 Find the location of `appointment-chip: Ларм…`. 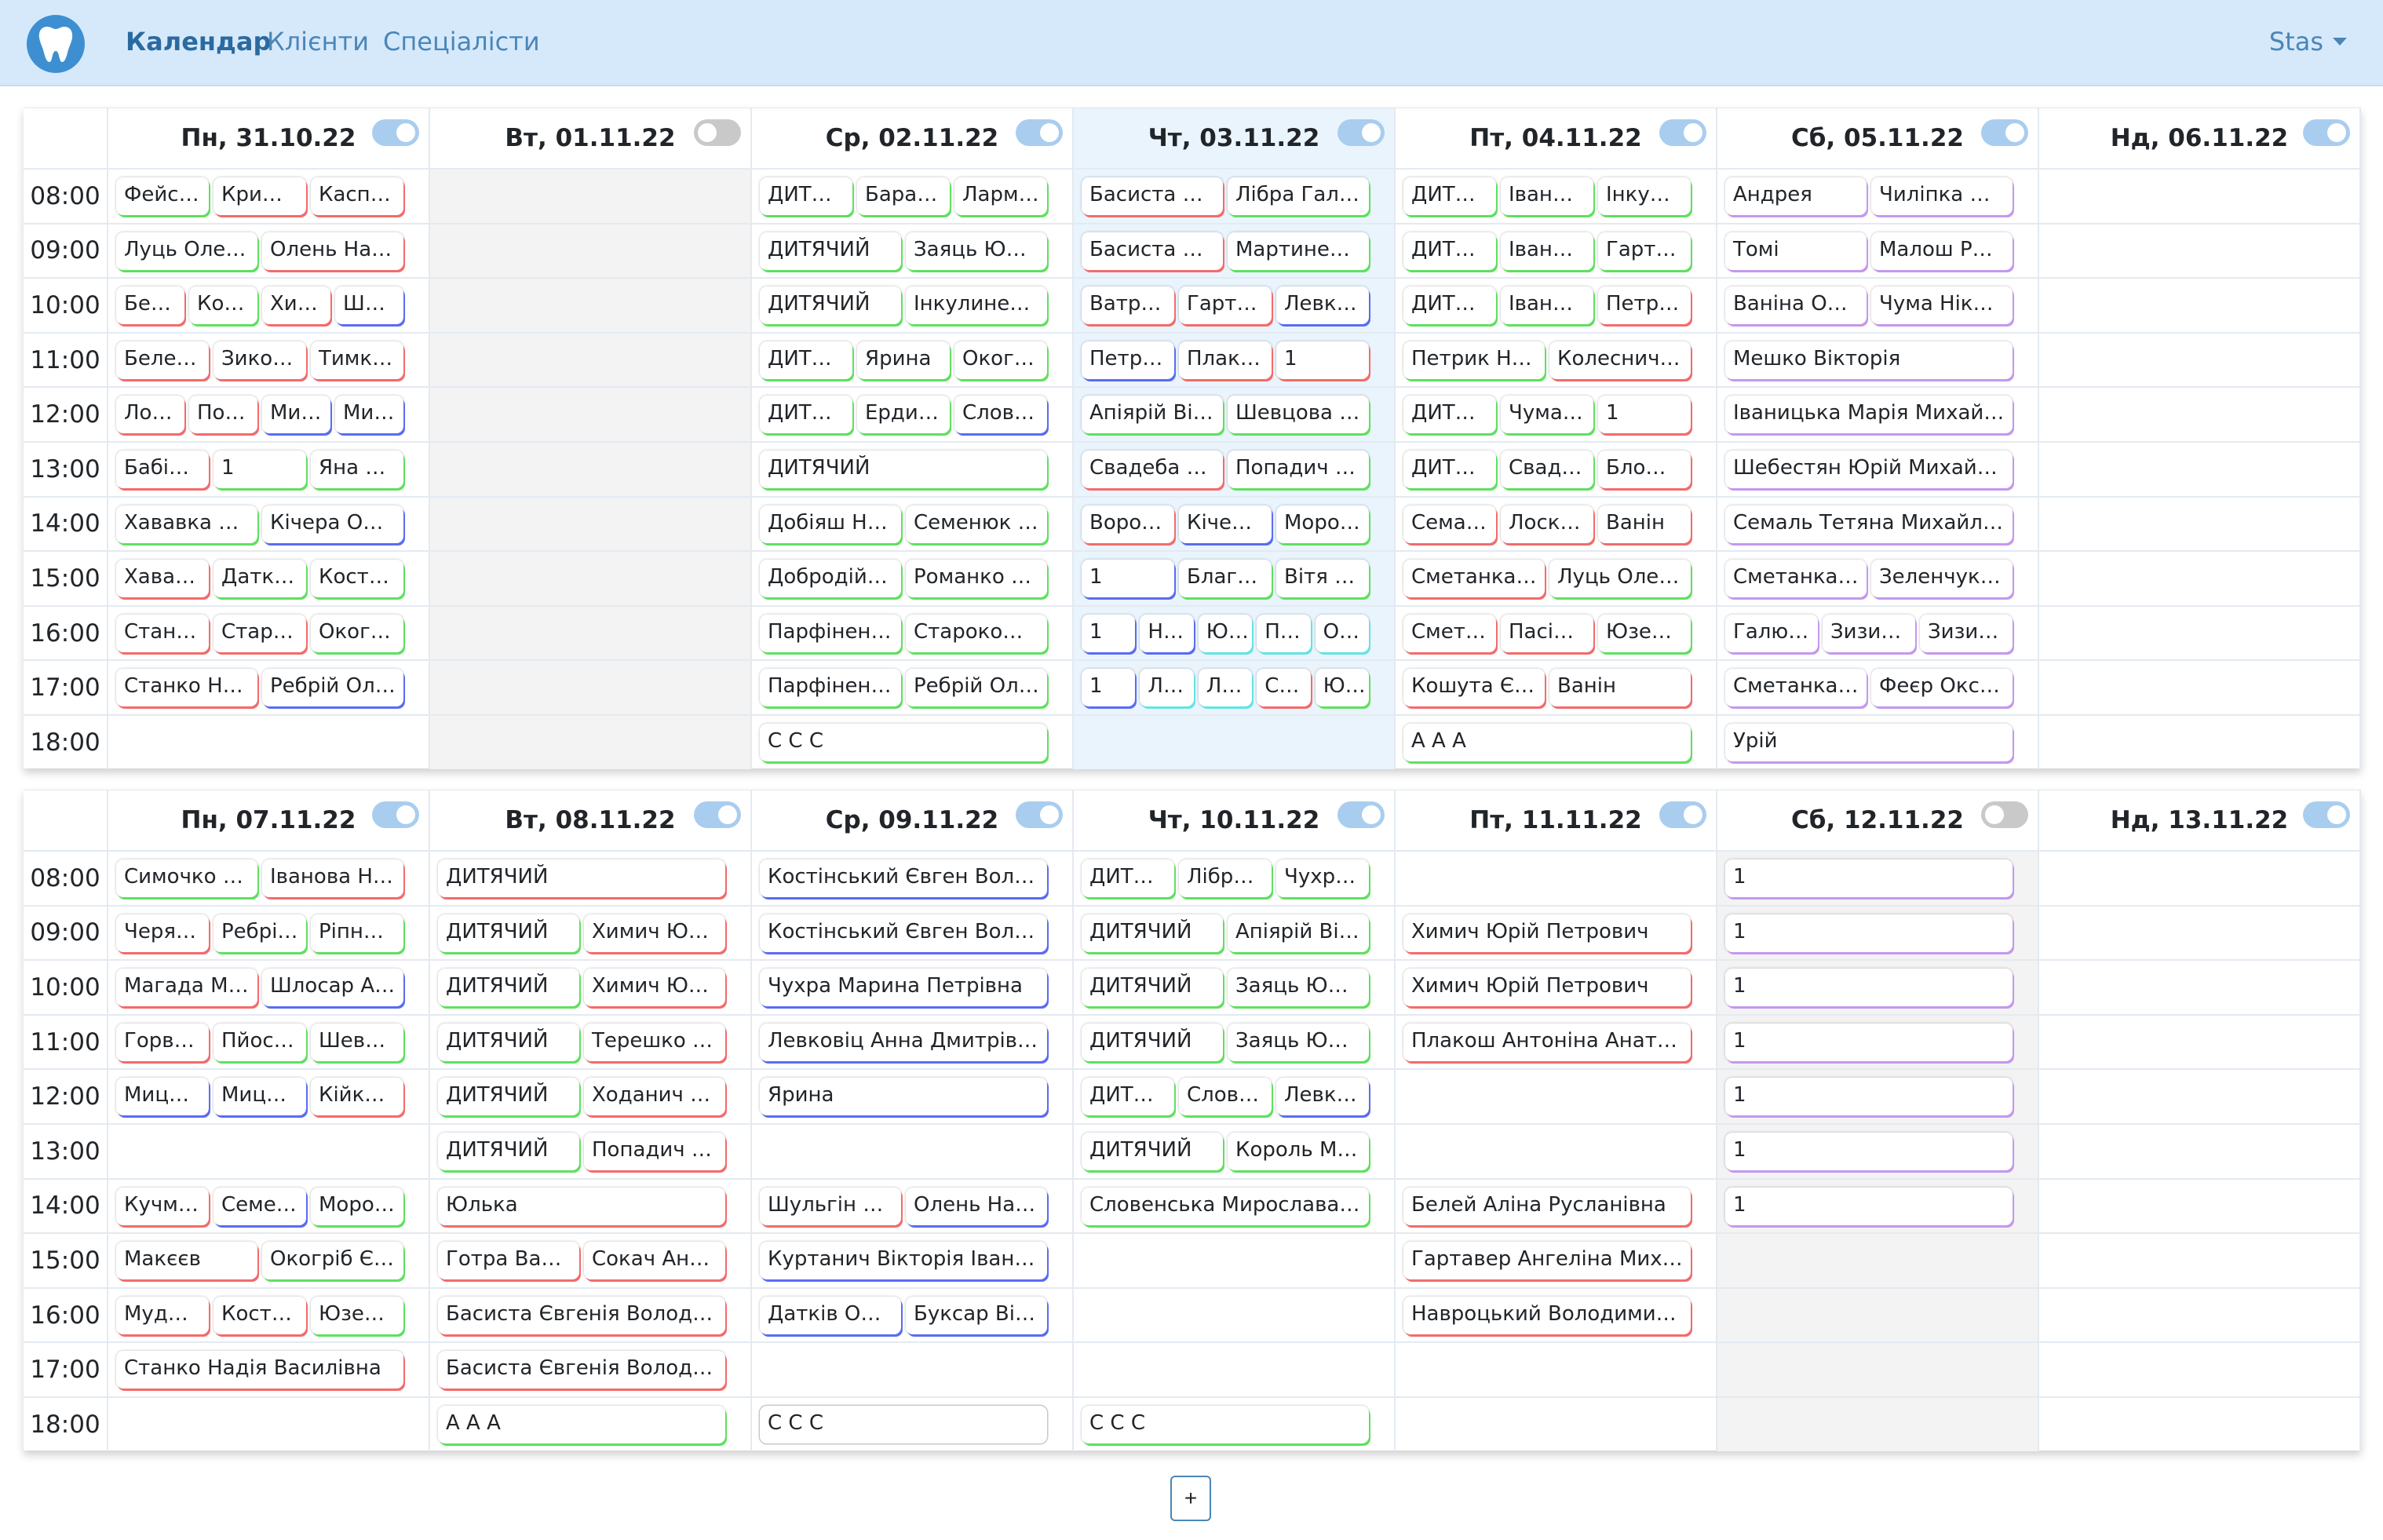

appointment-chip: Ларм… is located at coordinates (1000, 196).